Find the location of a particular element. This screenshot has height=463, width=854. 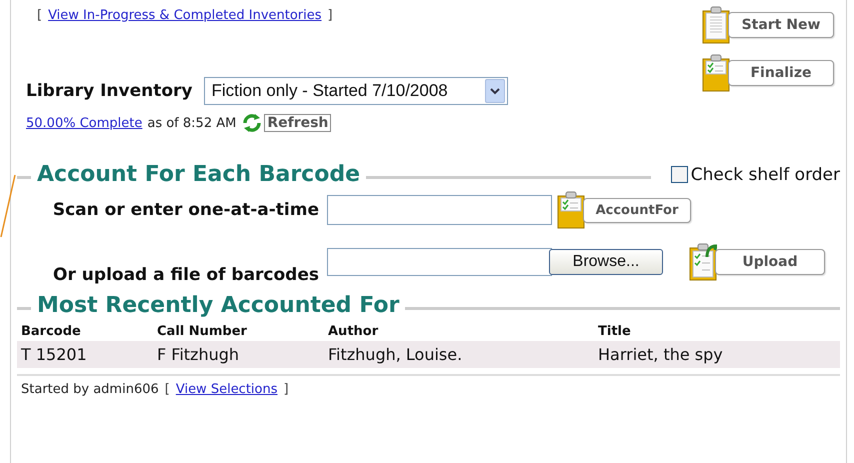

column-header: Author is located at coordinates (353, 332).